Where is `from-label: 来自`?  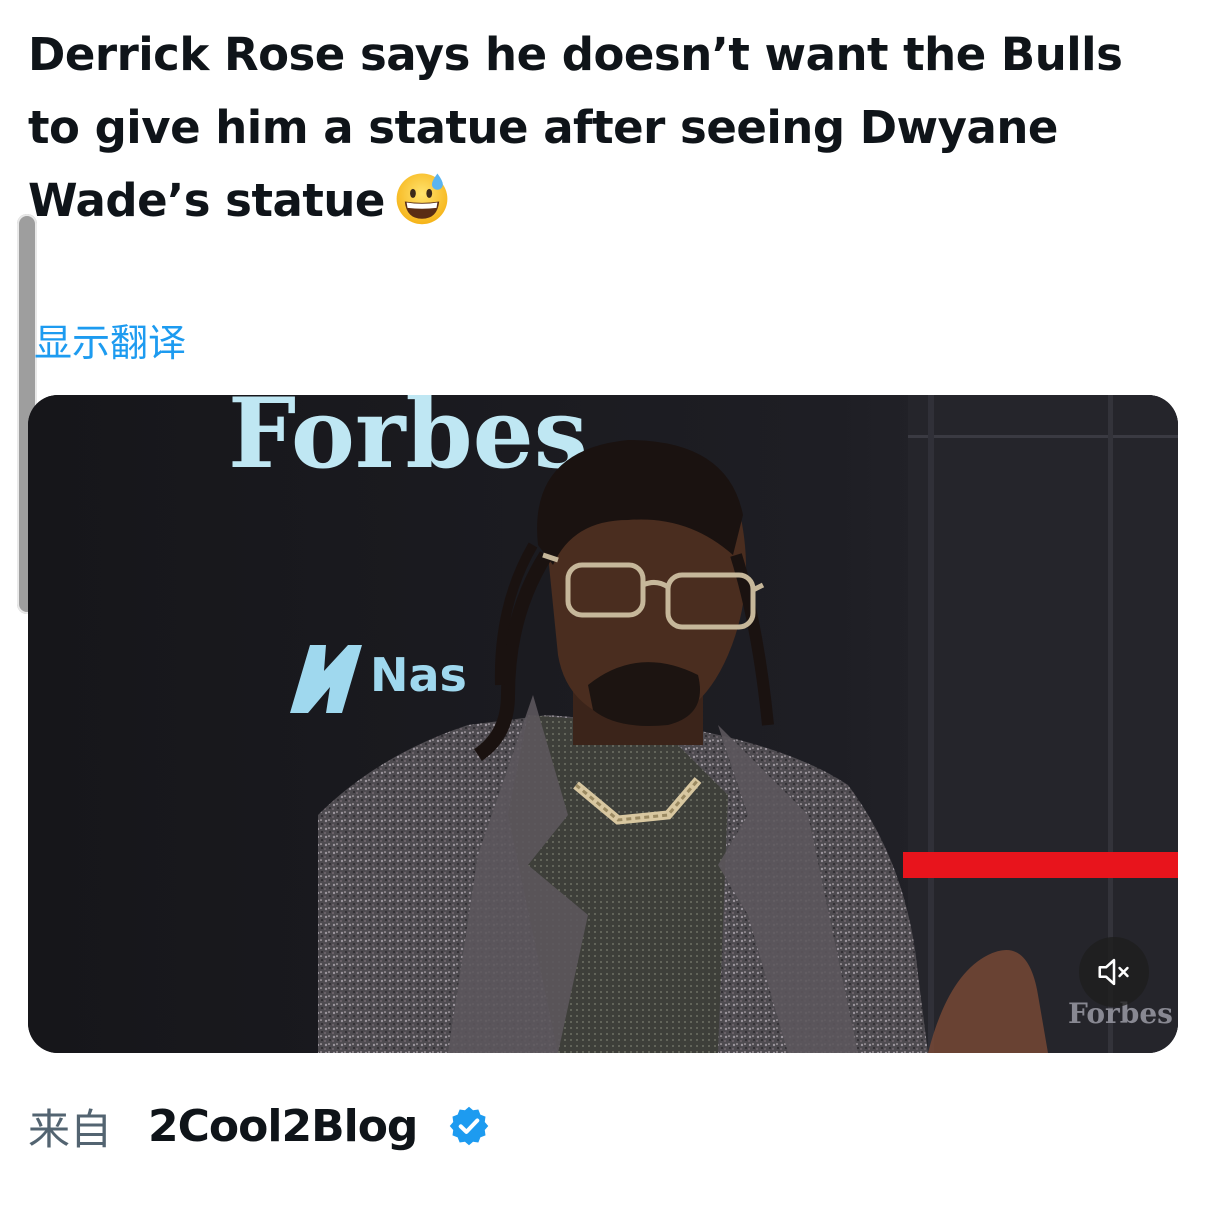 from-label: 来自 is located at coordinates (70, 1129).